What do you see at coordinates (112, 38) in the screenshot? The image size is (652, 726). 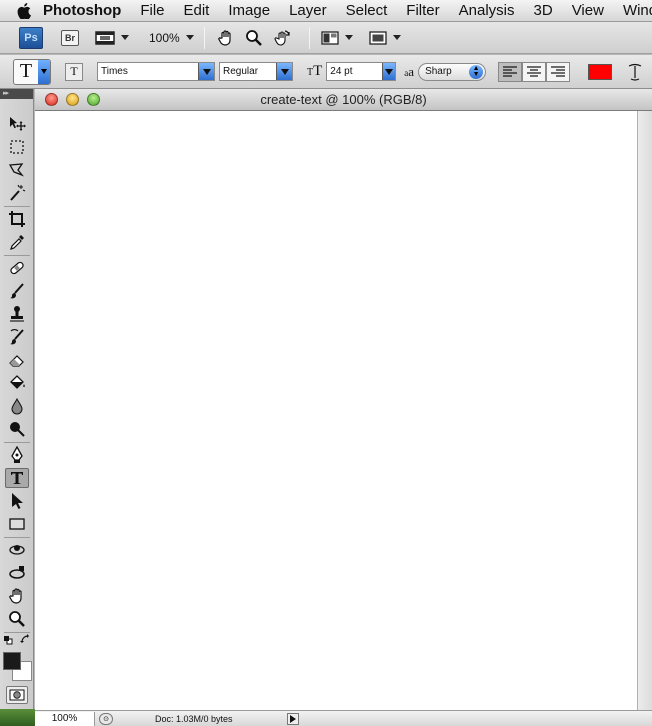 I see `view-extras-button` at bounding box center [112, 38].